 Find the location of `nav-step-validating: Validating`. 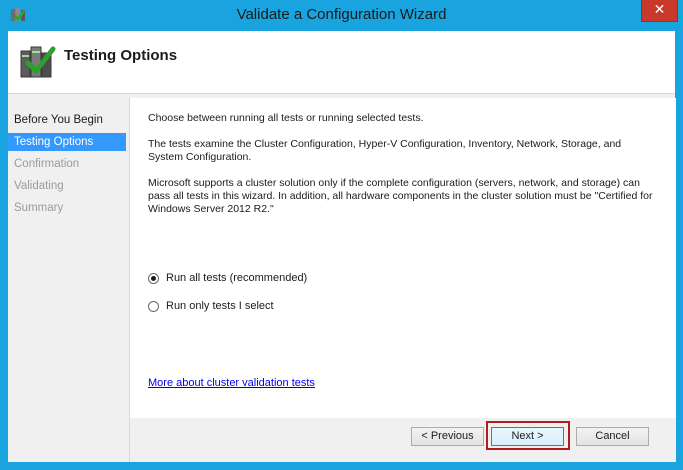

nav-step-validating: Validating is located at coordinates (39, 186).